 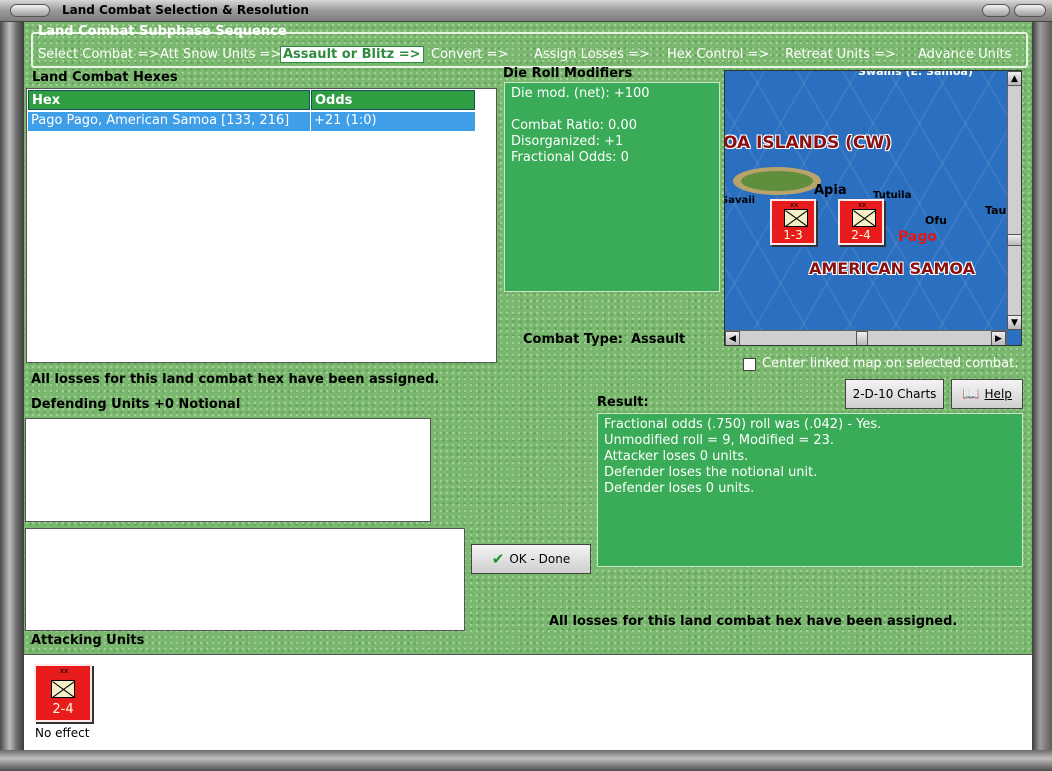 I want to click on subphase-title: Land Combat Subphase Sequence, so click(x=162, y=31).